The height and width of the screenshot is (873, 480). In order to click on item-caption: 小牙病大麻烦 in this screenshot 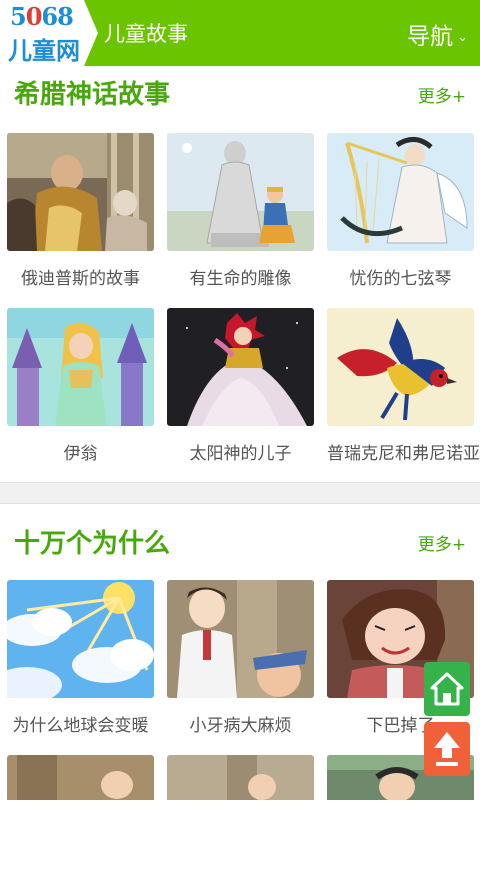, I will do `click(240, 726)`.